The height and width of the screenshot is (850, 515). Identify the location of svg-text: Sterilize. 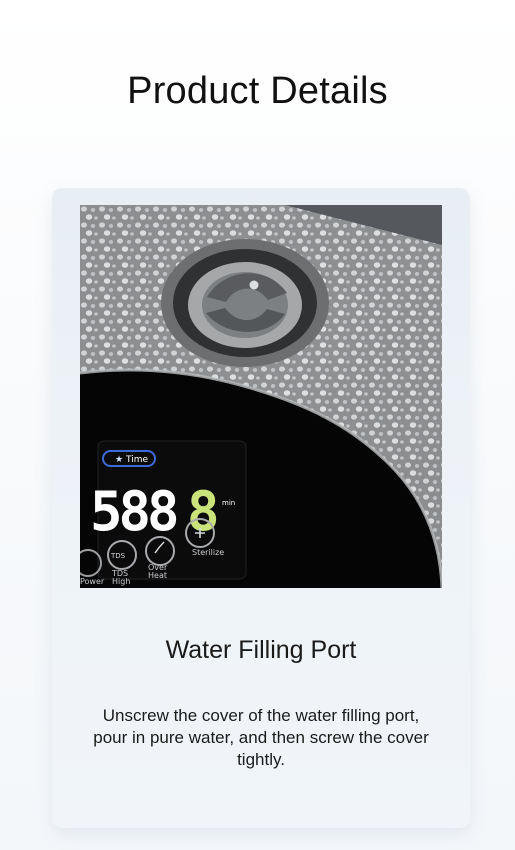
(208, 552).